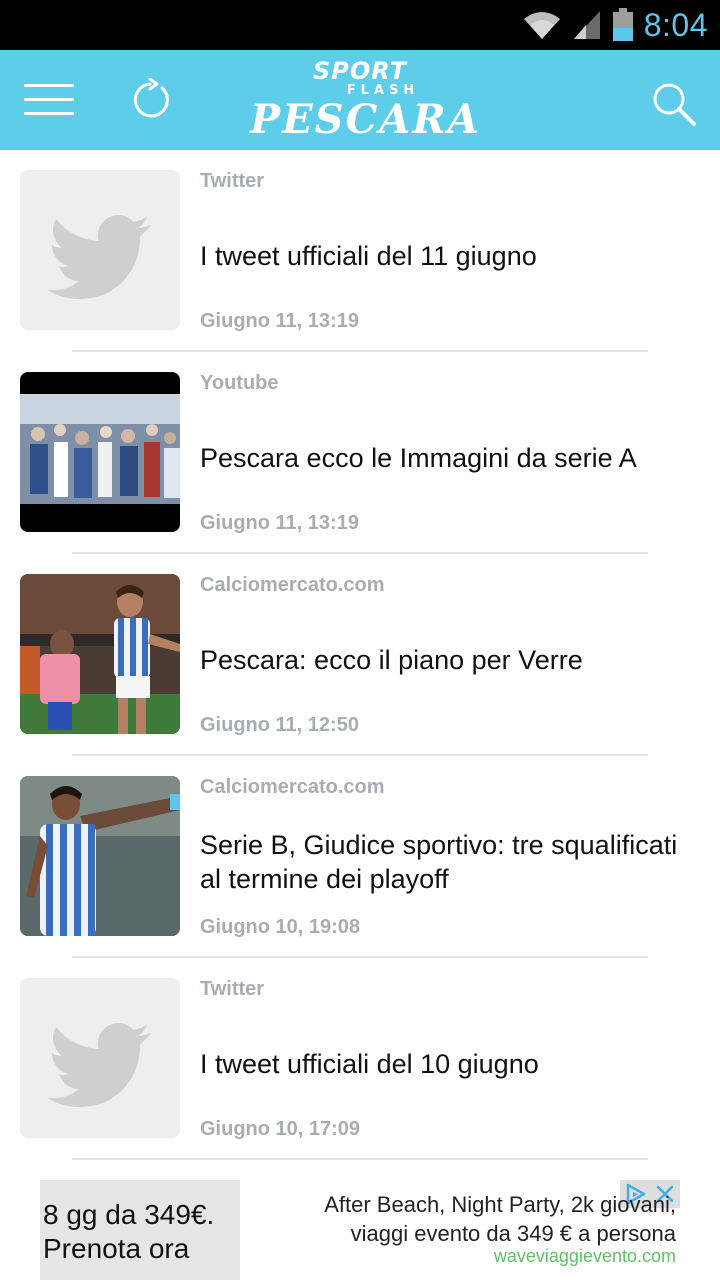 The height and width of the screenshot is (1280, 720). What do you see at coordinates (500, 1204) in the screenshot?
I see `ad-headline-line1: After Beach, Night Party, 2k giovani,` at bounding box center [500, 1204].